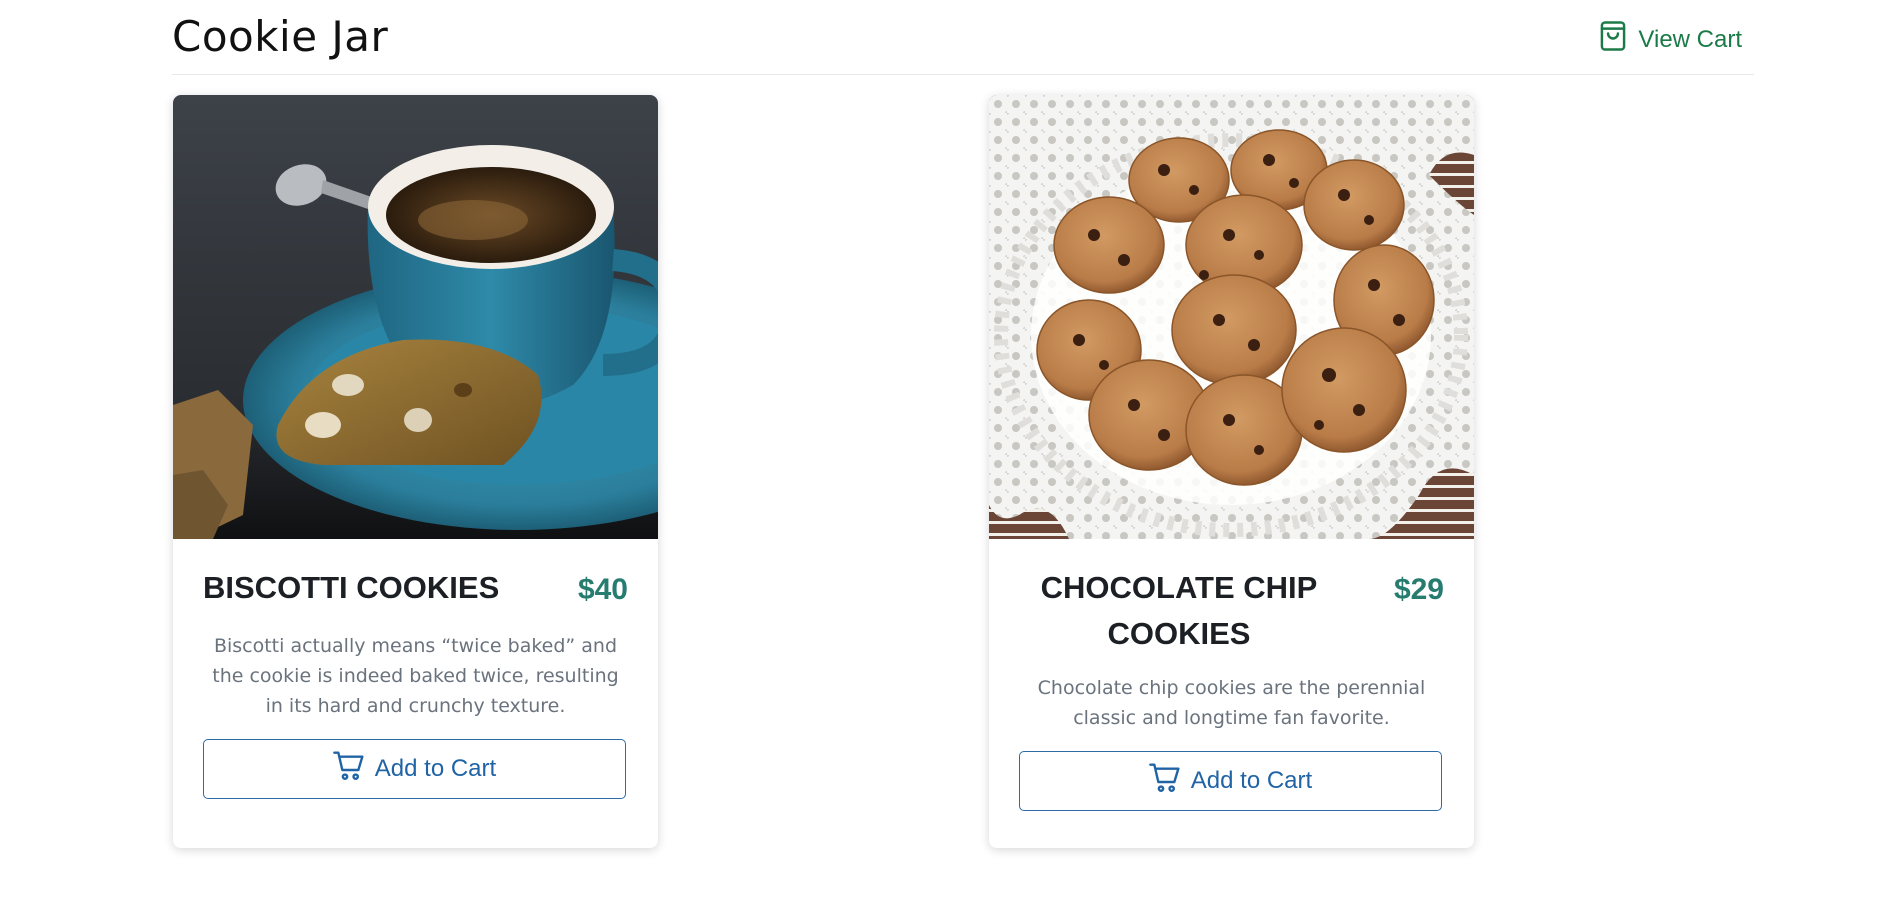 Image resolution: width=1898 pixels, height=908 pixels. I want to click on product-price: $29, so click(1418, 589).